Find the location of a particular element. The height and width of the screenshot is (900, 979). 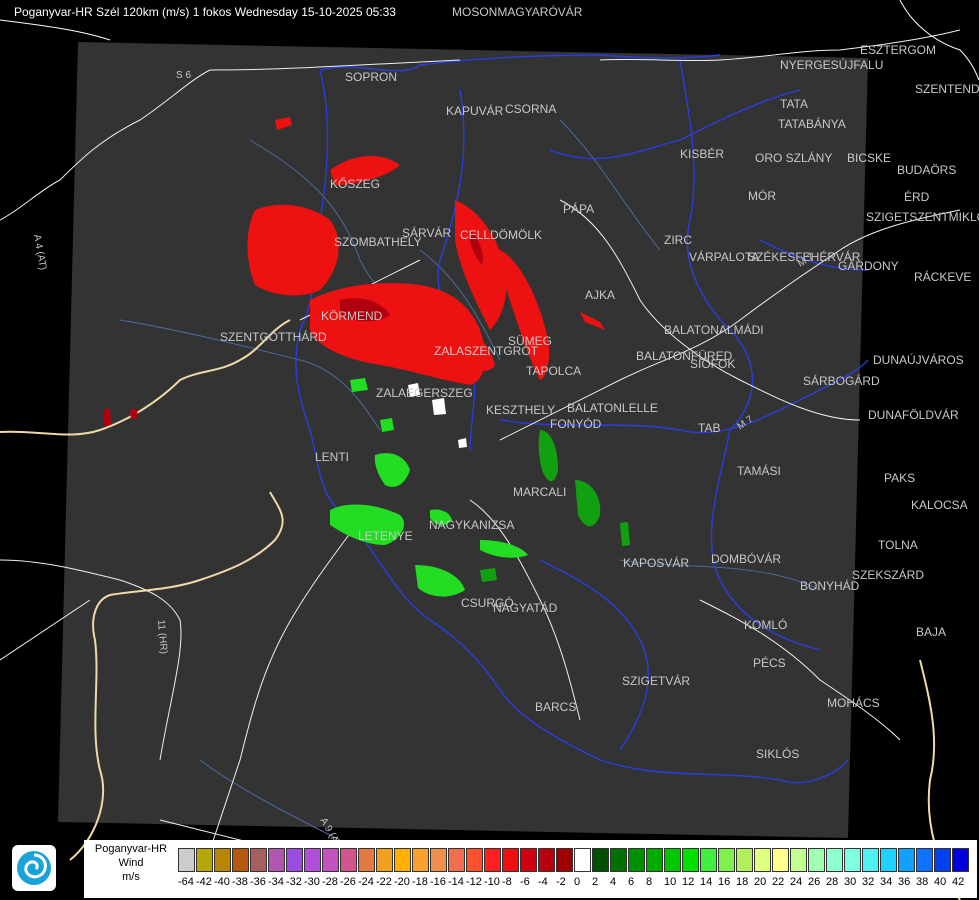

legend-label: Poganyvar-HR Wind m/s is located at coordinates (131, 863).